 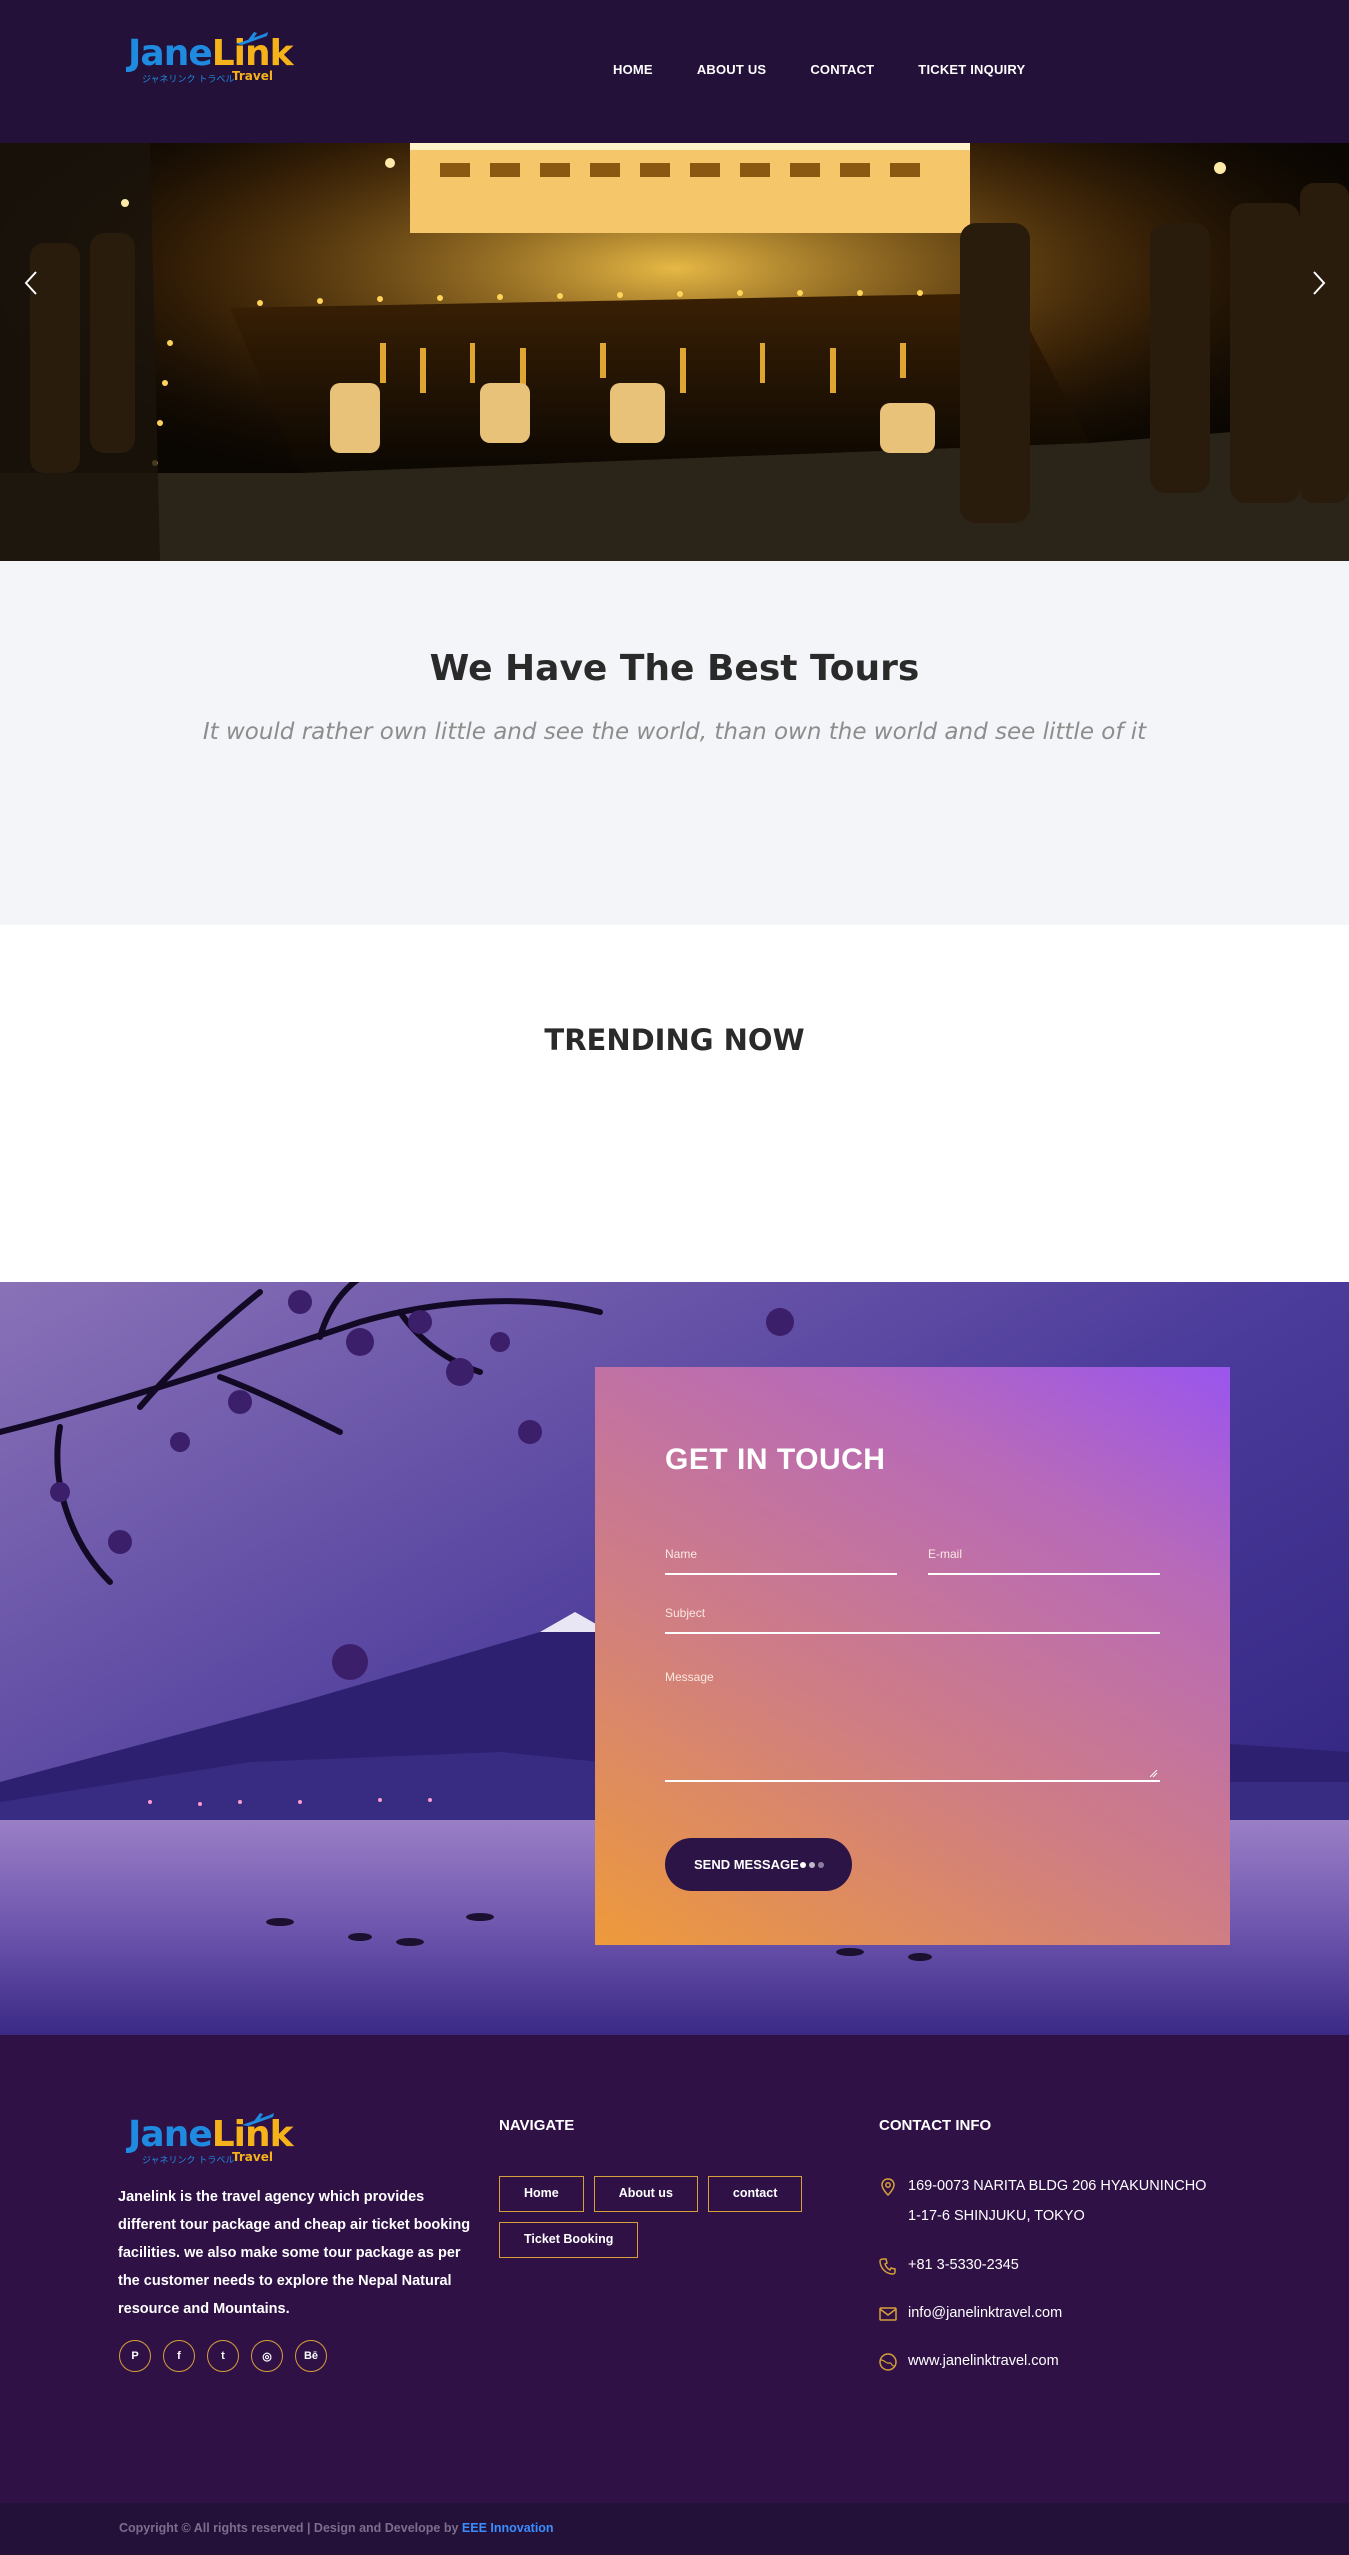 I want to click on facebook-icon: f, so click(x=179, y=2356).